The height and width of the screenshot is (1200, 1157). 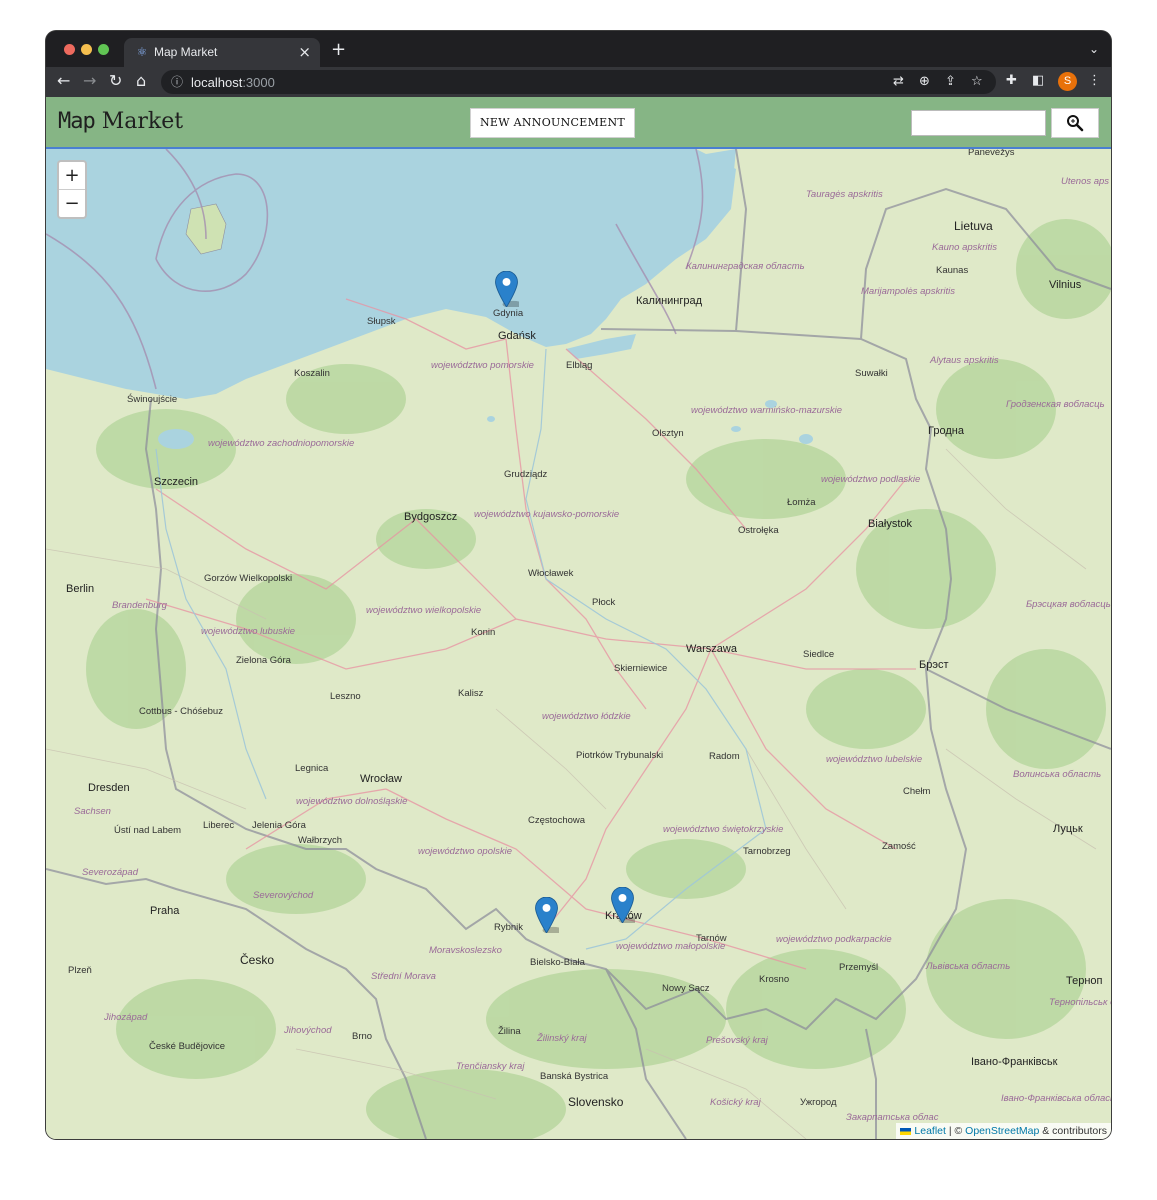 I want to click on label-leszno: Leszno, so click(x=345, y=696).